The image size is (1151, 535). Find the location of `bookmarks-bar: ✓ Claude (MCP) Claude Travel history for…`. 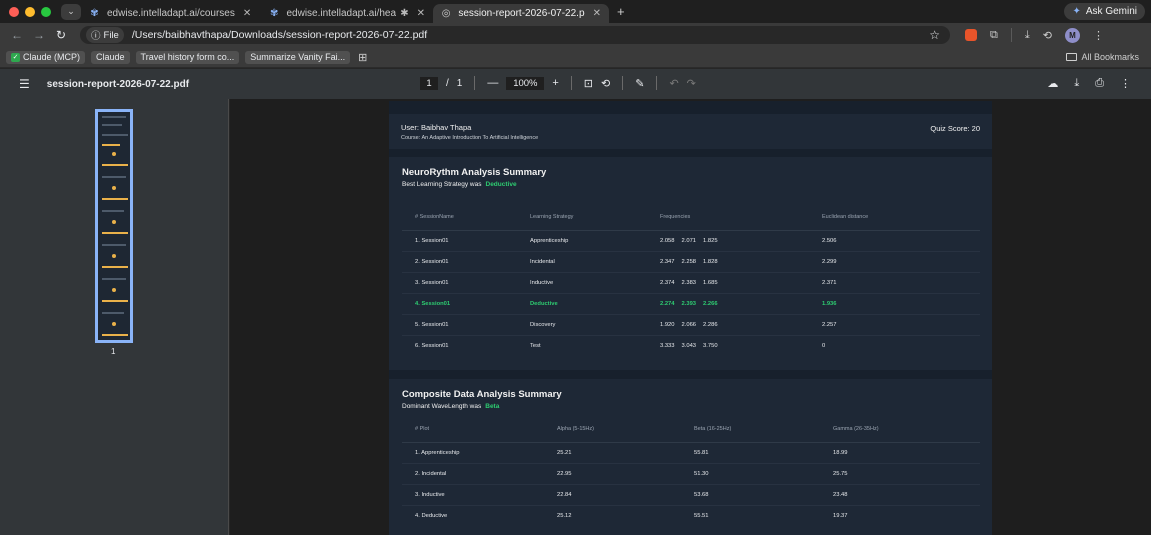

bookmarks-bar: ✓ Claude (MCP) Claude Travel history for… is located at coordinates (575, 57).